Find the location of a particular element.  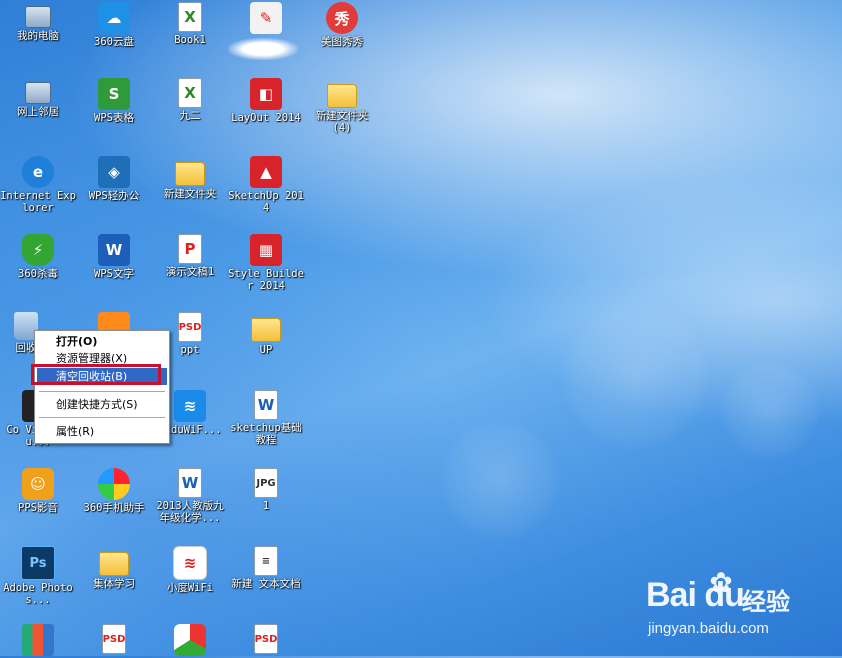

desktop-icon-jiuer: X 九二 is located at coordinates (190, 100).